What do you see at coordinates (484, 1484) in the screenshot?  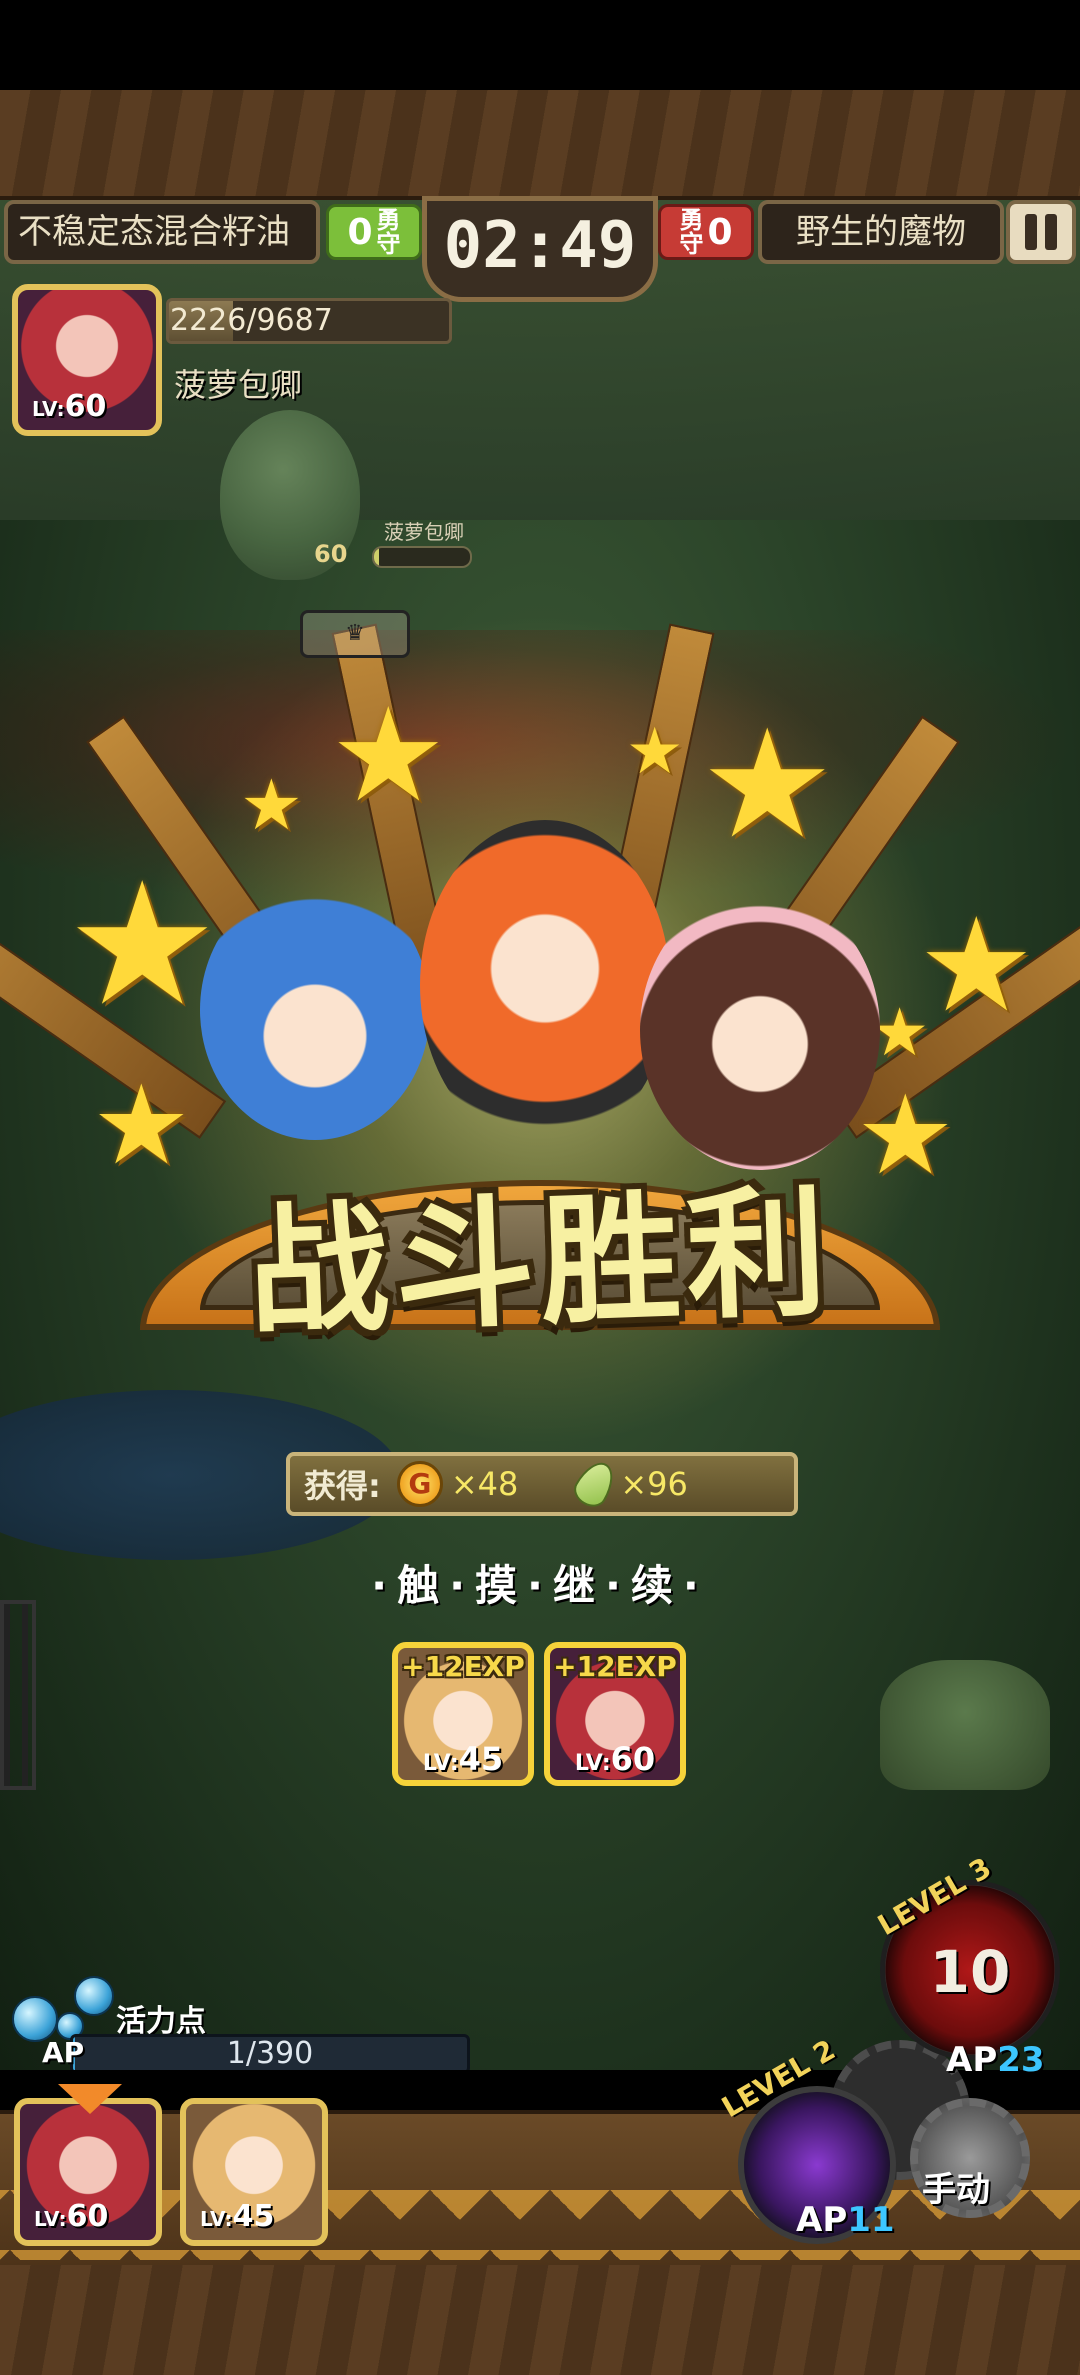 I see `gold-amount: ×48` at bounding box center [484, 1484].